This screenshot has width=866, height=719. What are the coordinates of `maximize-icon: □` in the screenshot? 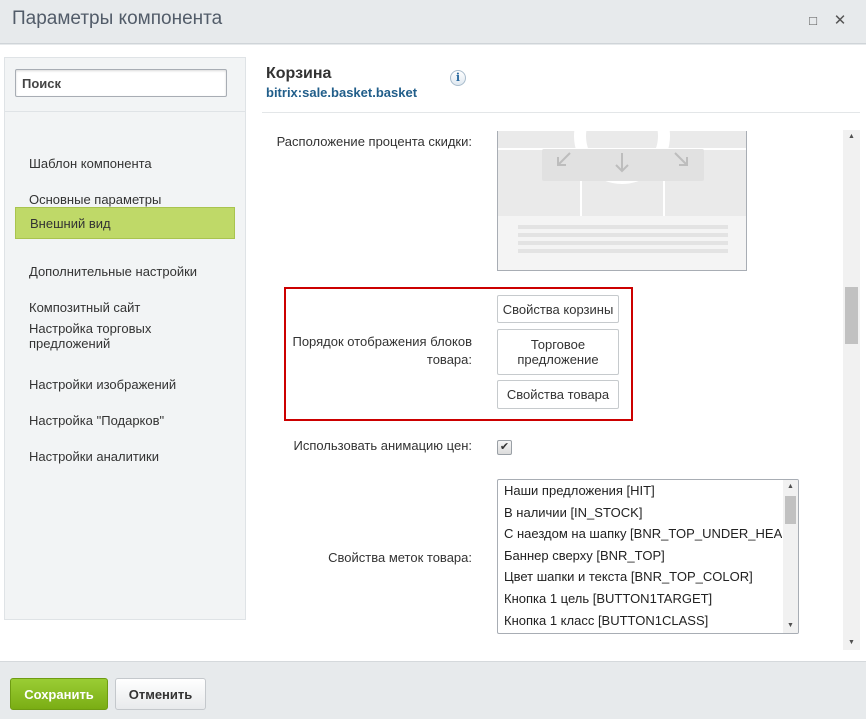 It's located at (813, 21).